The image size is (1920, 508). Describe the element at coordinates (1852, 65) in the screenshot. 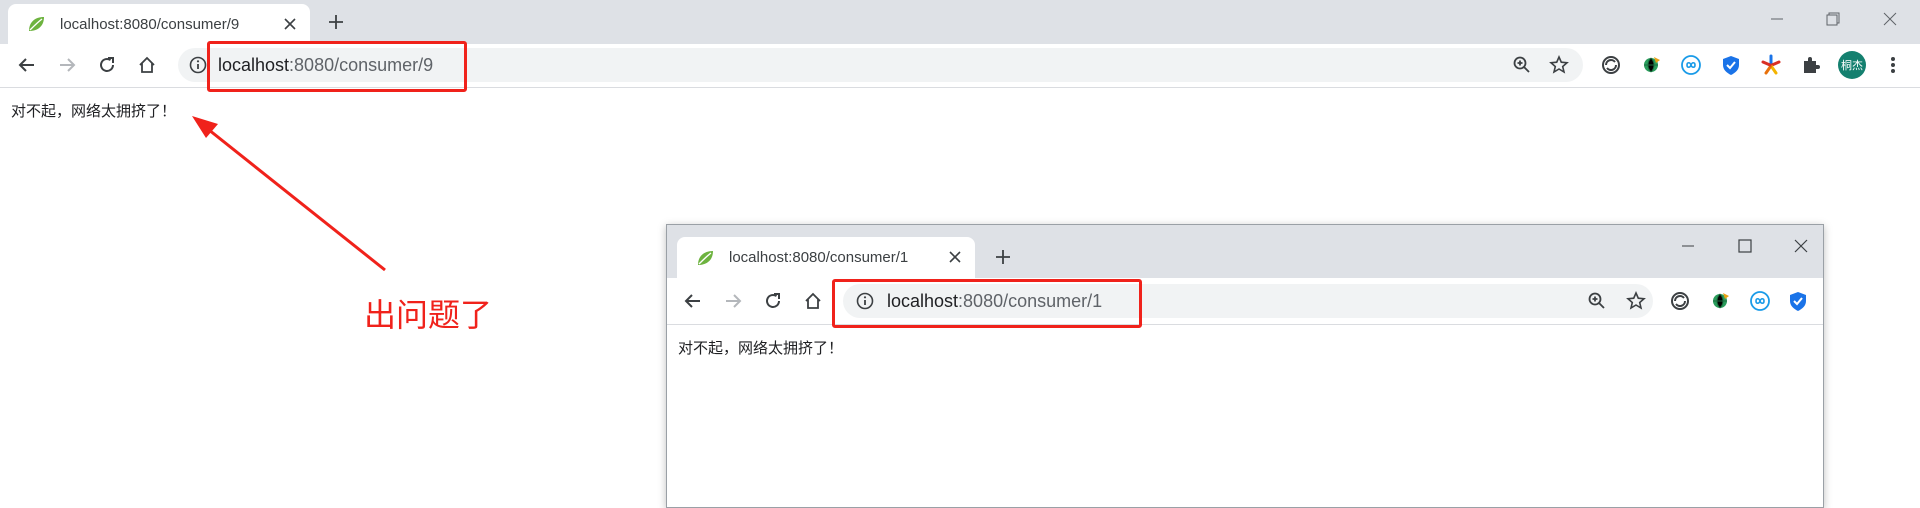

I see `avatar: 桐杰` at that location.